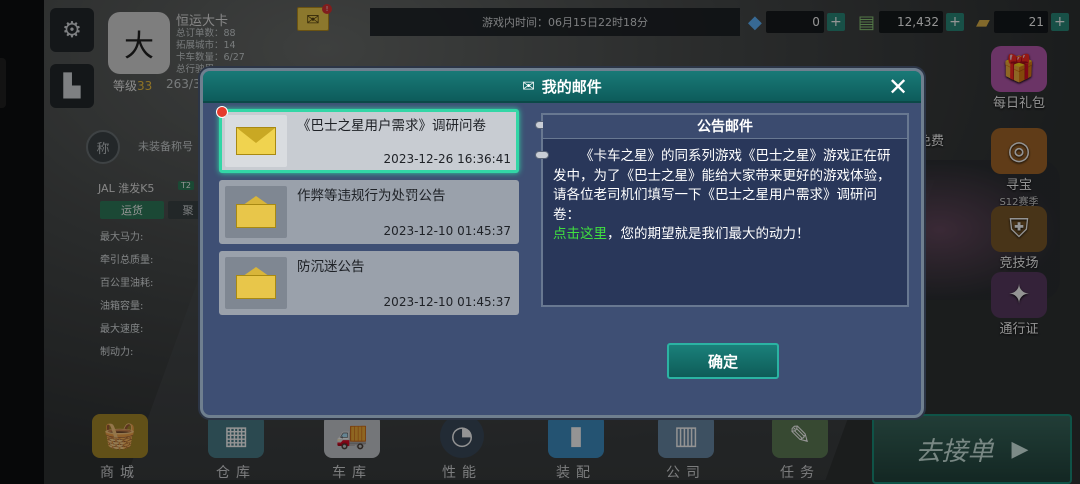 The image size is (1080, 484). I want to click on closed-envelope-icon, so click(256, 141).